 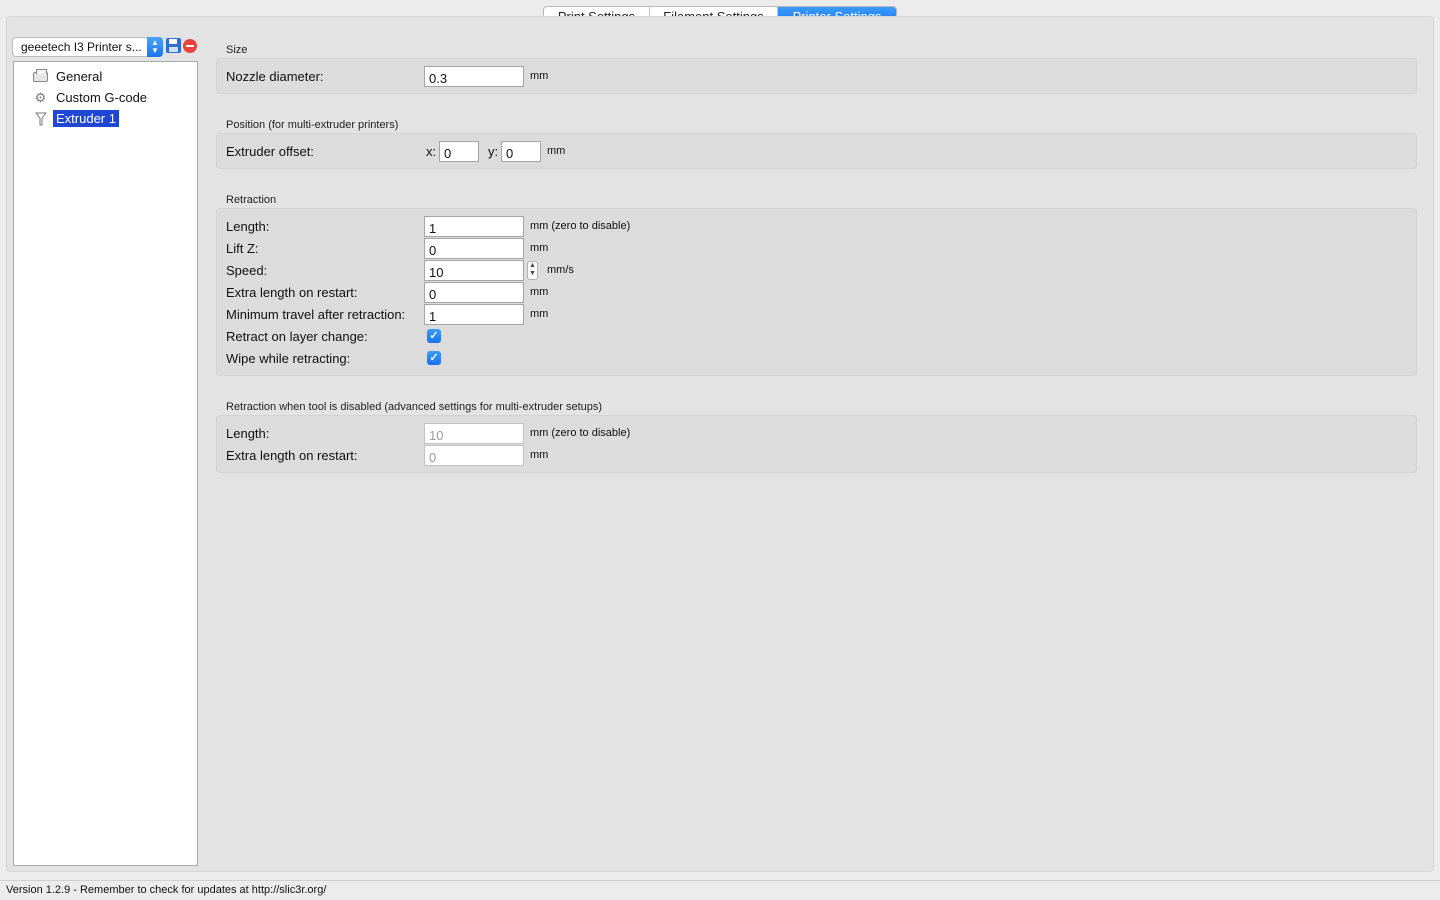 What do you see at coordinates (292, 455) in the screenshot?
I see `toolchange-extra-label: Extra length on restart:` at bounding box center [292, 455].